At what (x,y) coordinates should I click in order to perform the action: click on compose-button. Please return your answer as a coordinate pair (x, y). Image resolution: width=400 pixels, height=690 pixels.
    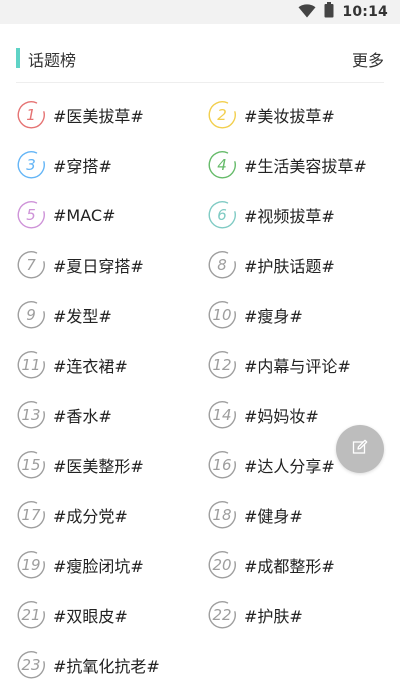
    Looking at the image, I should click on (360, 449).